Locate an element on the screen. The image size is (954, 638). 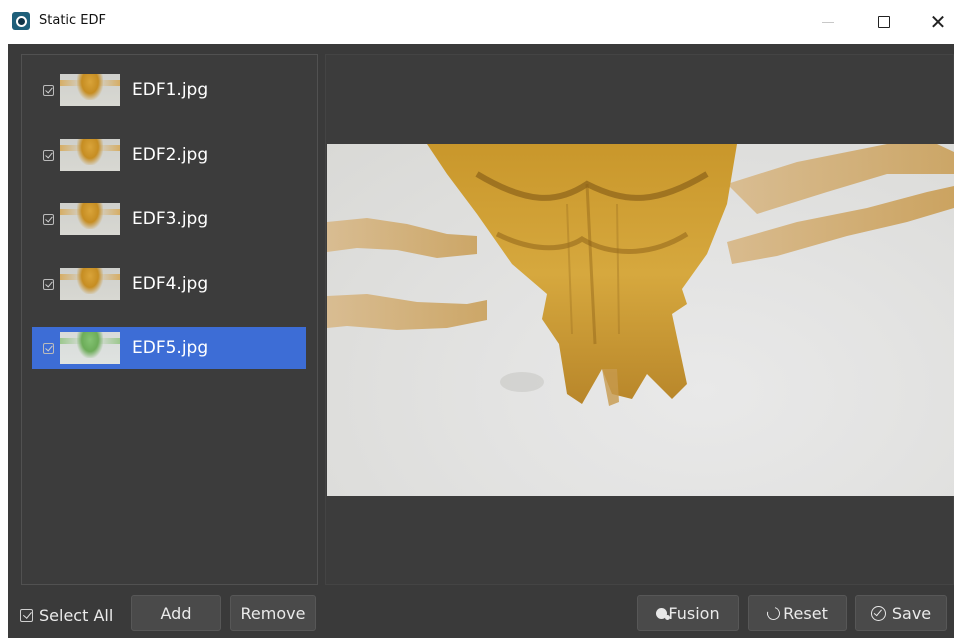
fusion-button: Fusion is located at coordinates (688, 613).